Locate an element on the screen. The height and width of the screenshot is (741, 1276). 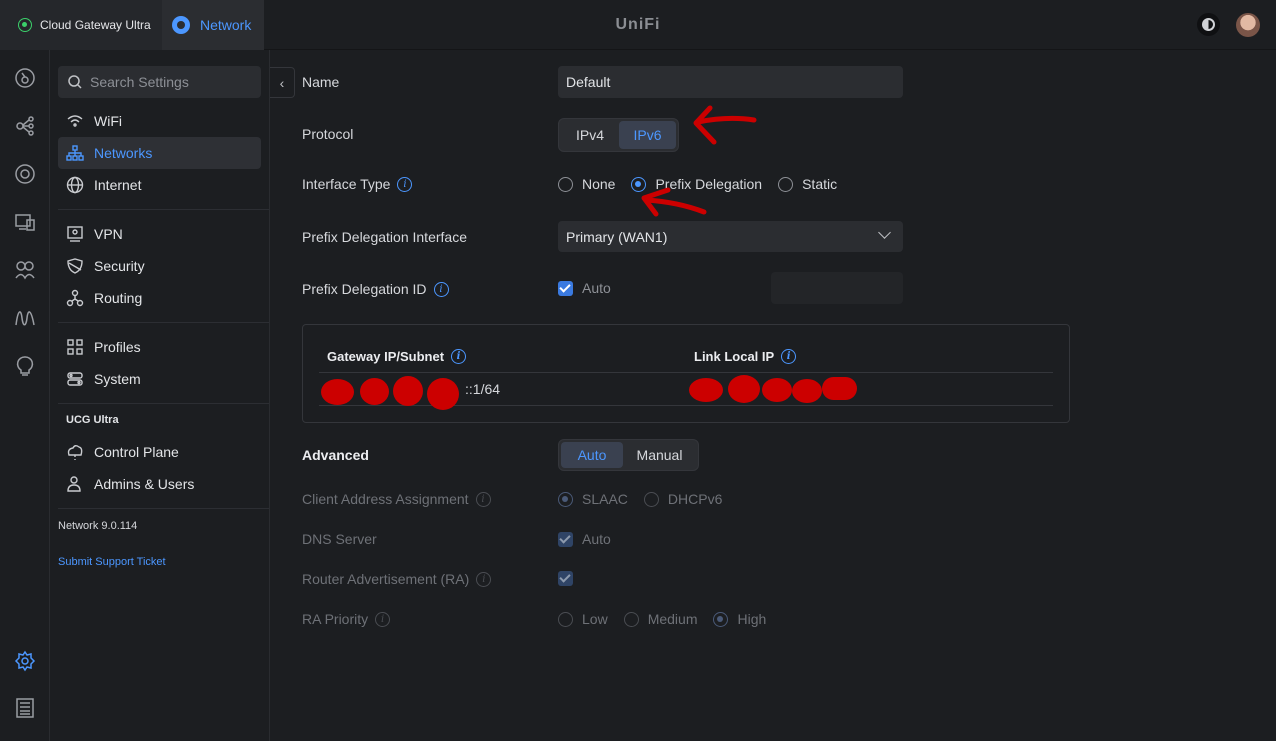
radio-label: Low is located at coordinates (595, 619).